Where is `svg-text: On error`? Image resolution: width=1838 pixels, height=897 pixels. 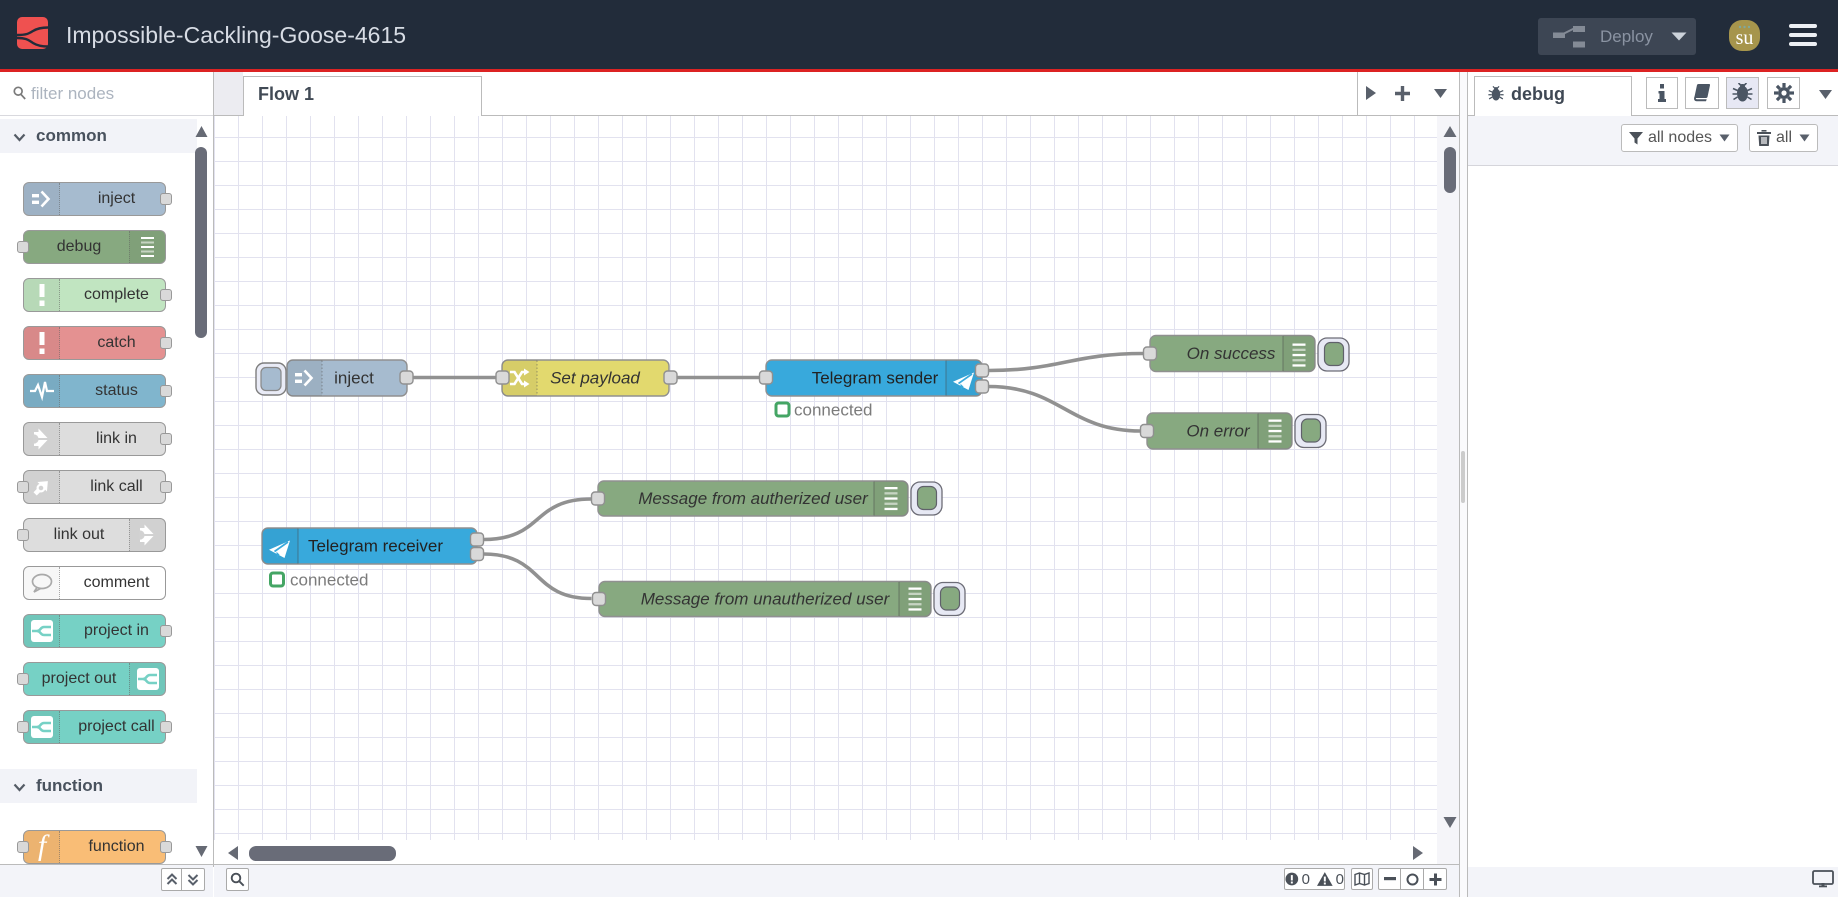 svg-text: On error is located at coordinates (1218, 431).